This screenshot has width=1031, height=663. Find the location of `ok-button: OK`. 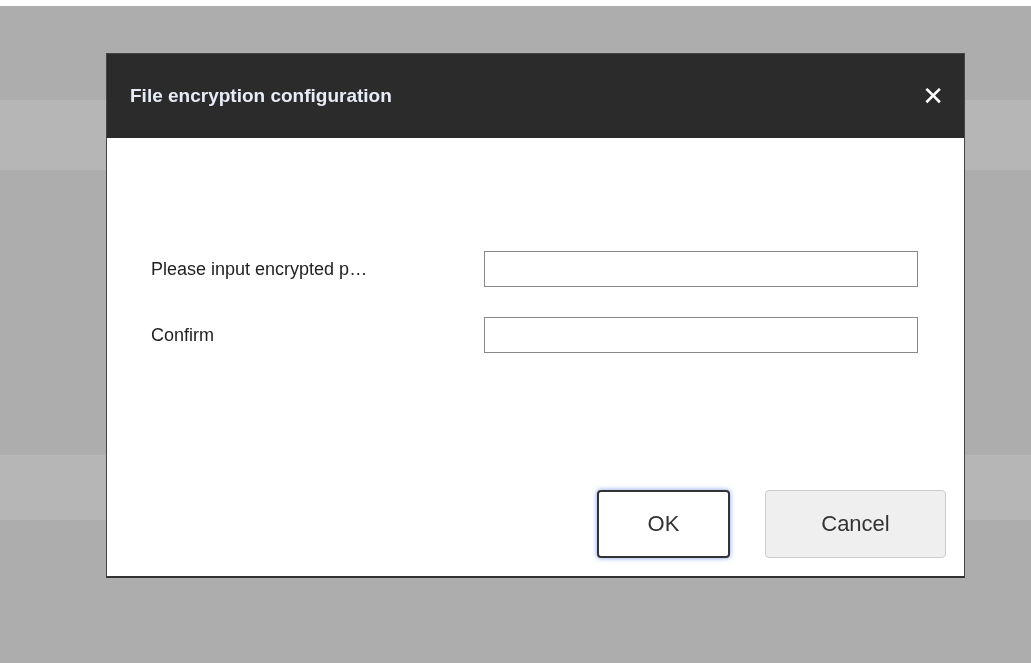

ok-button: OK is located at coordinates (663, 524).